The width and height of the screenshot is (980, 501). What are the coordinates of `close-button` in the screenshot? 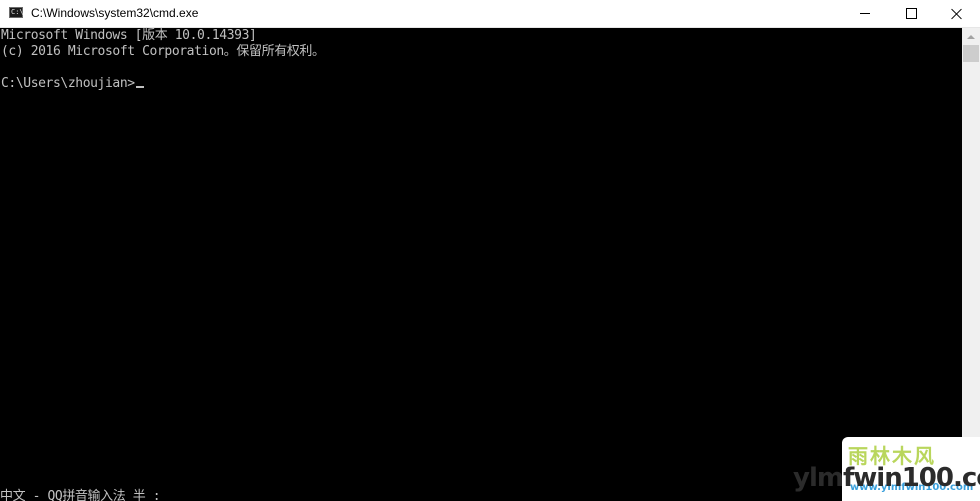 It's located at (957, 13).